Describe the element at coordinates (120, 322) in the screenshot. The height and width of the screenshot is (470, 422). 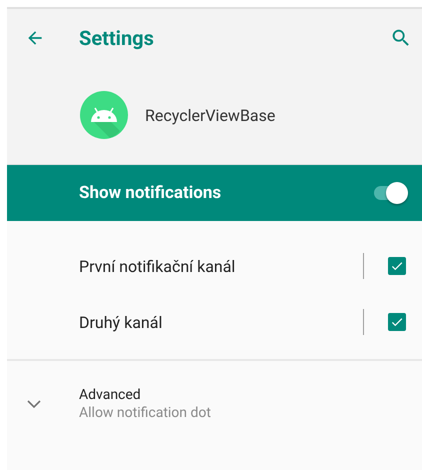
I see `channel-name: Druhý kanál` at that location.